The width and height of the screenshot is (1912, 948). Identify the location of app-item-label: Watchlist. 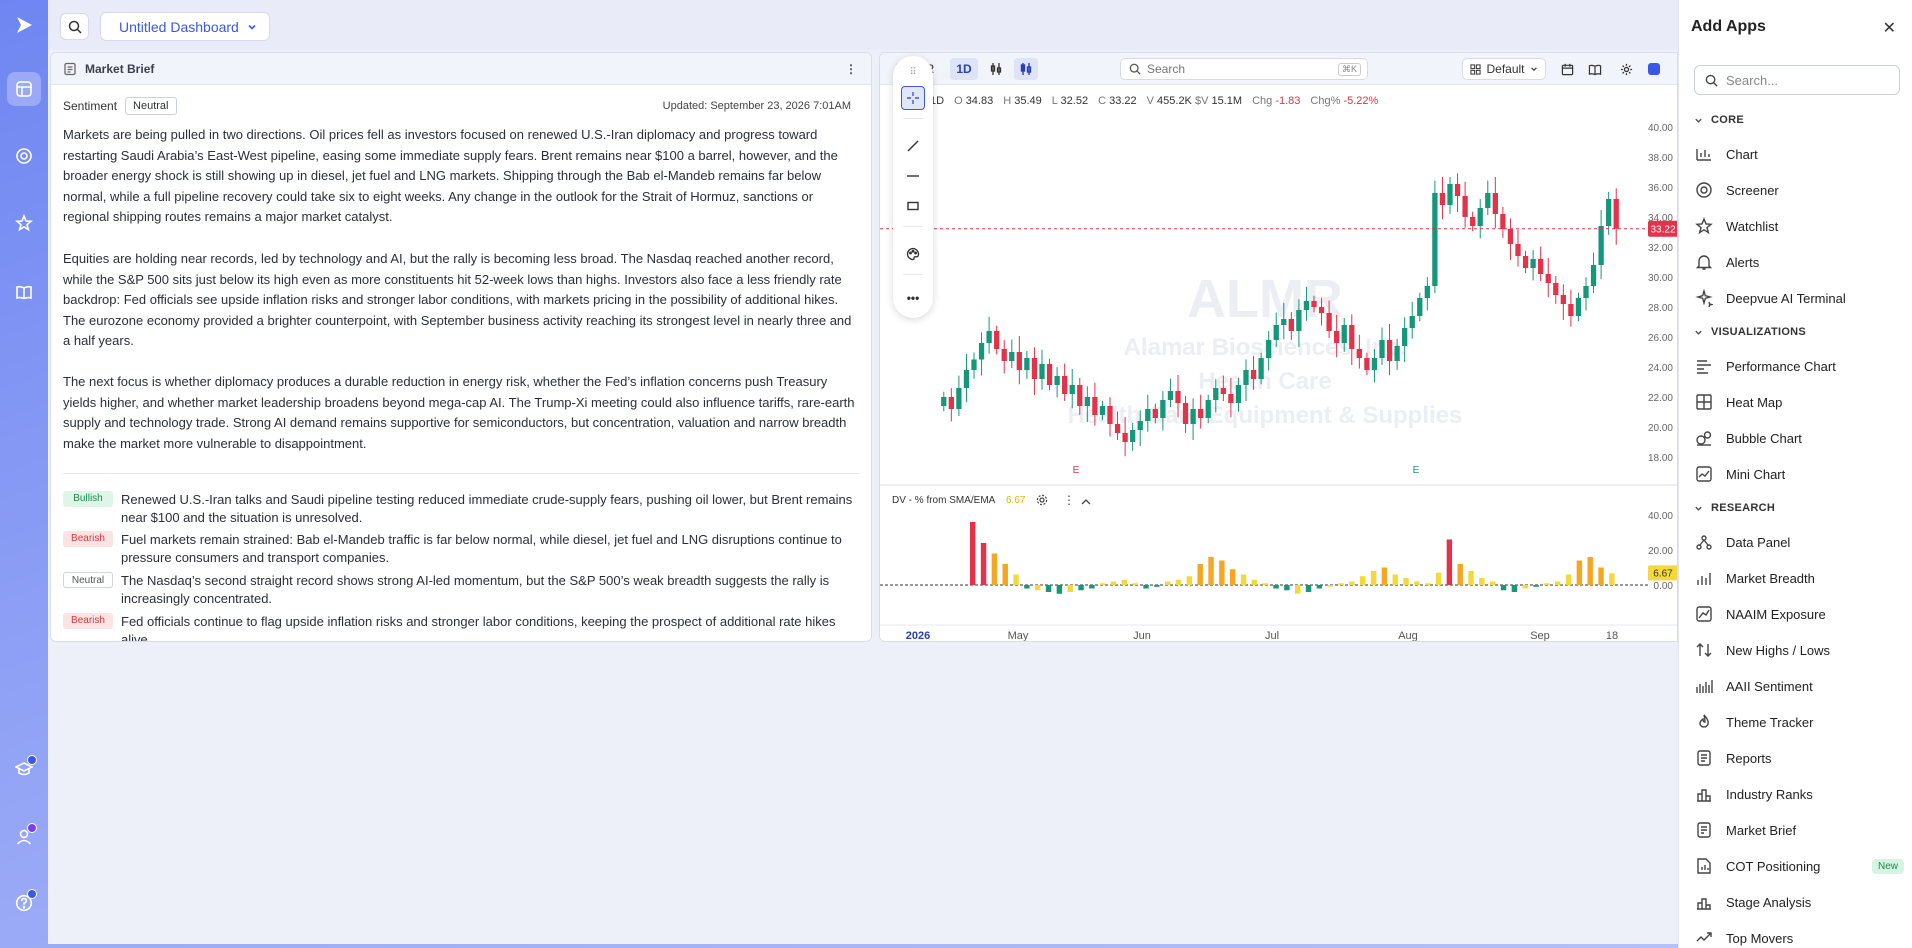
(1752, 226).